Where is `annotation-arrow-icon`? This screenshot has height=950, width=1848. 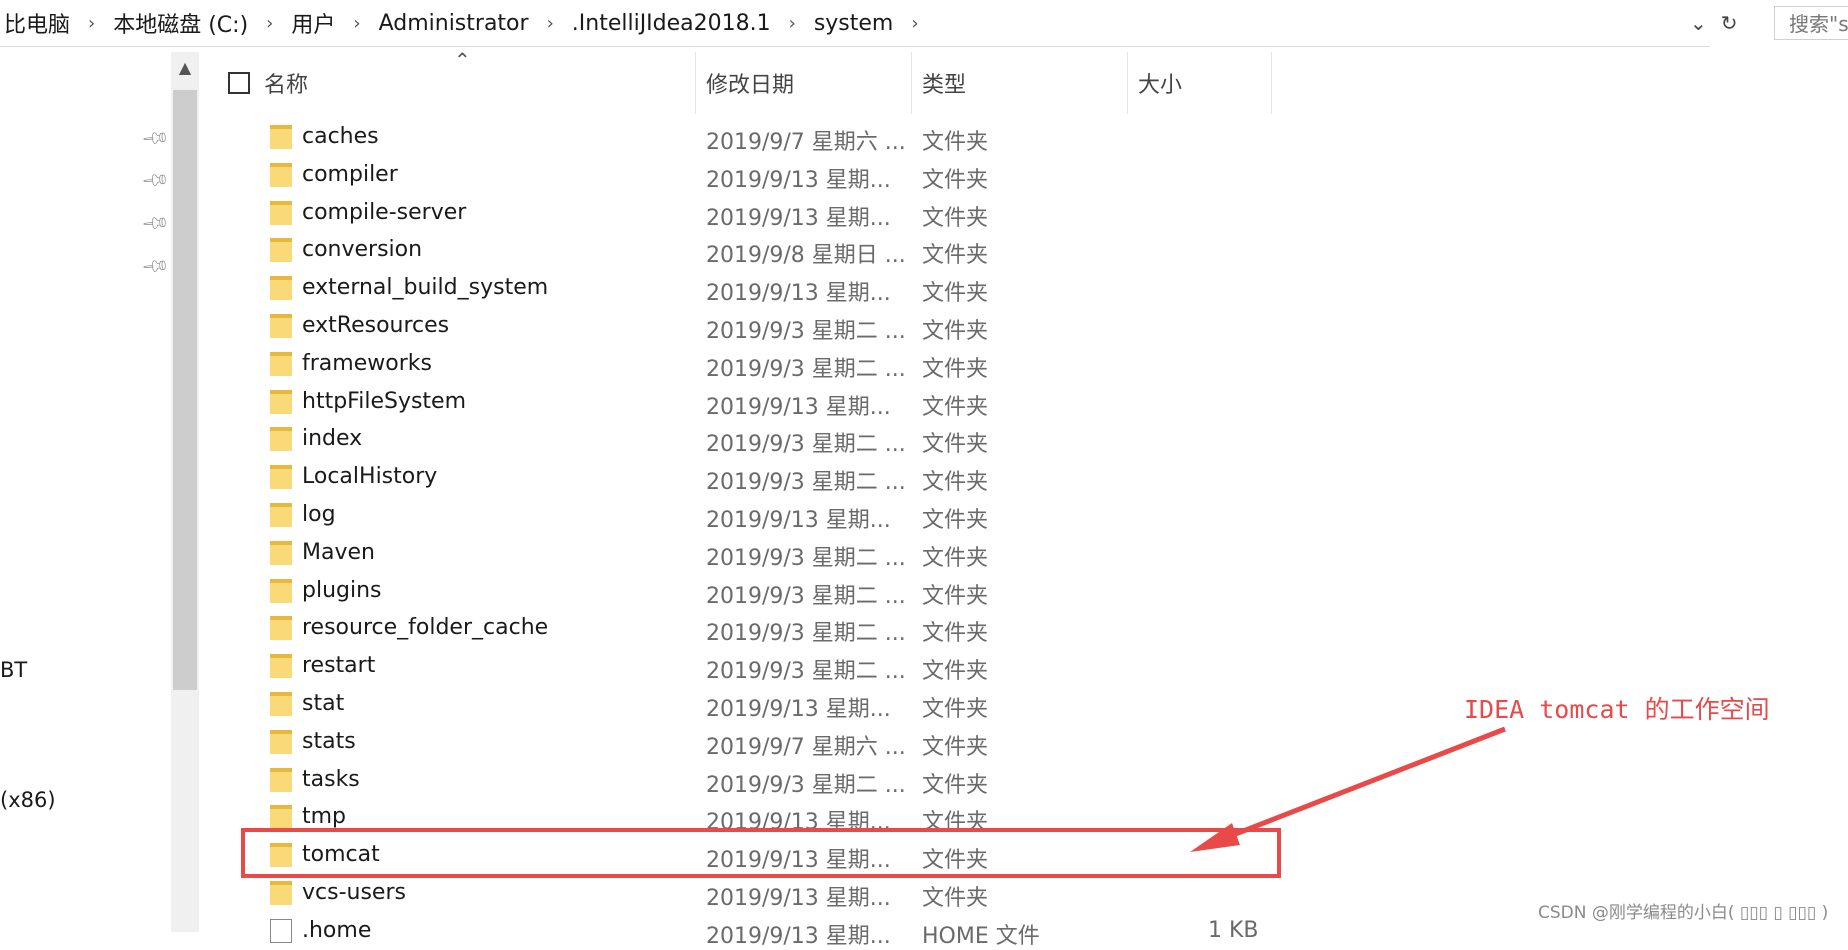
annotation-arrow-icon is located at coordinates (1348, 789).